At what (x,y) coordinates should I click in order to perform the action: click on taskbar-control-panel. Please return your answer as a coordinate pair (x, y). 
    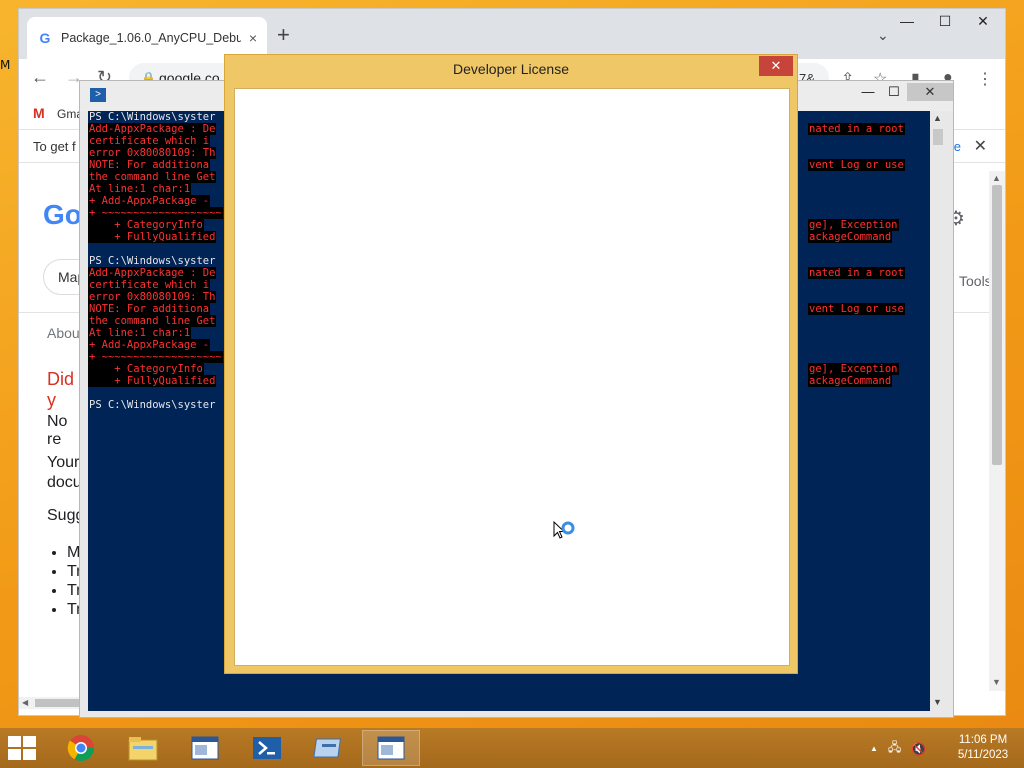
    Looking at the image, I should click on (205, 748).